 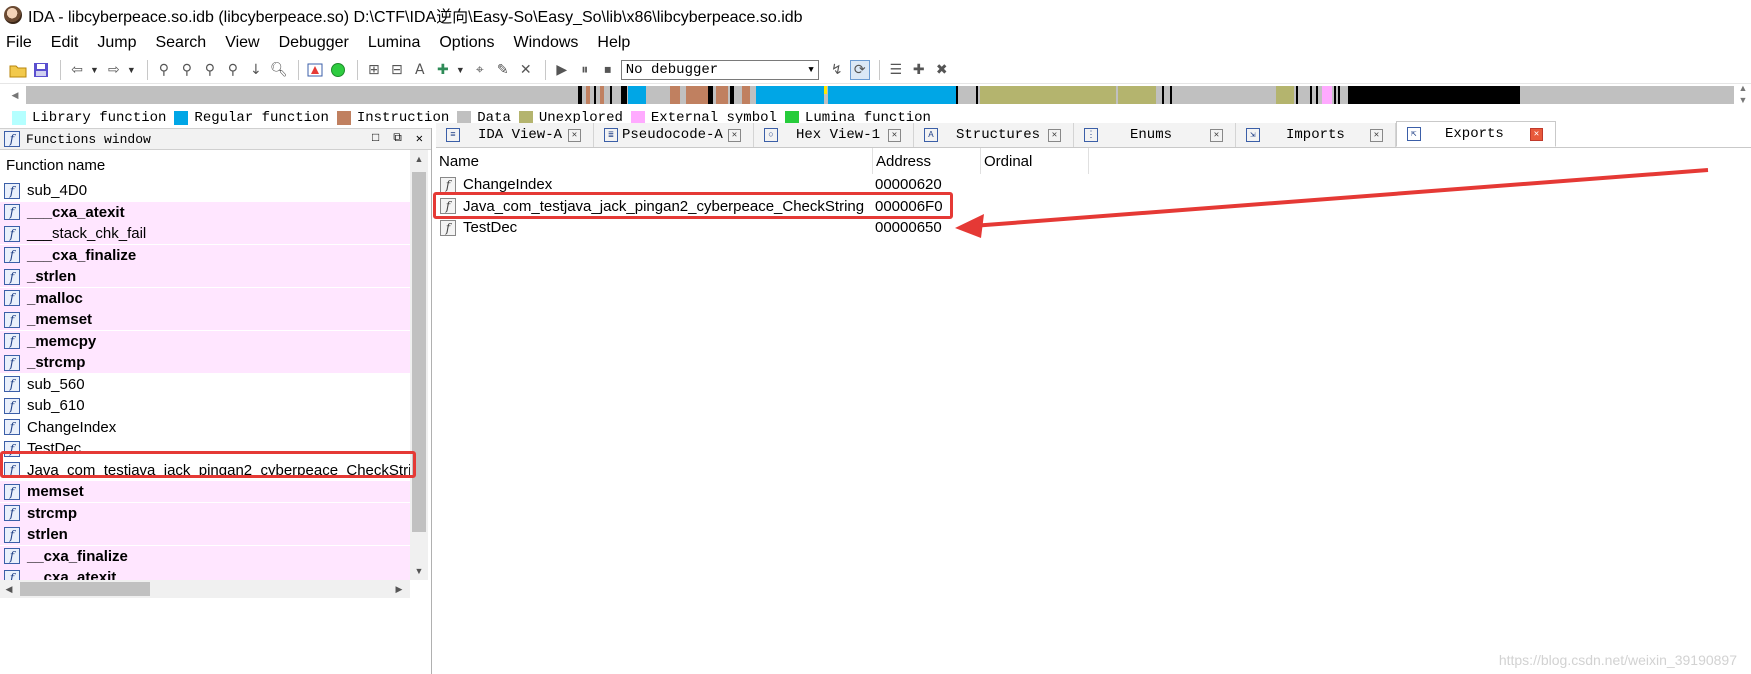 I want to click on forward-dropdown-icon: ▼, so click(x=131, y=70).